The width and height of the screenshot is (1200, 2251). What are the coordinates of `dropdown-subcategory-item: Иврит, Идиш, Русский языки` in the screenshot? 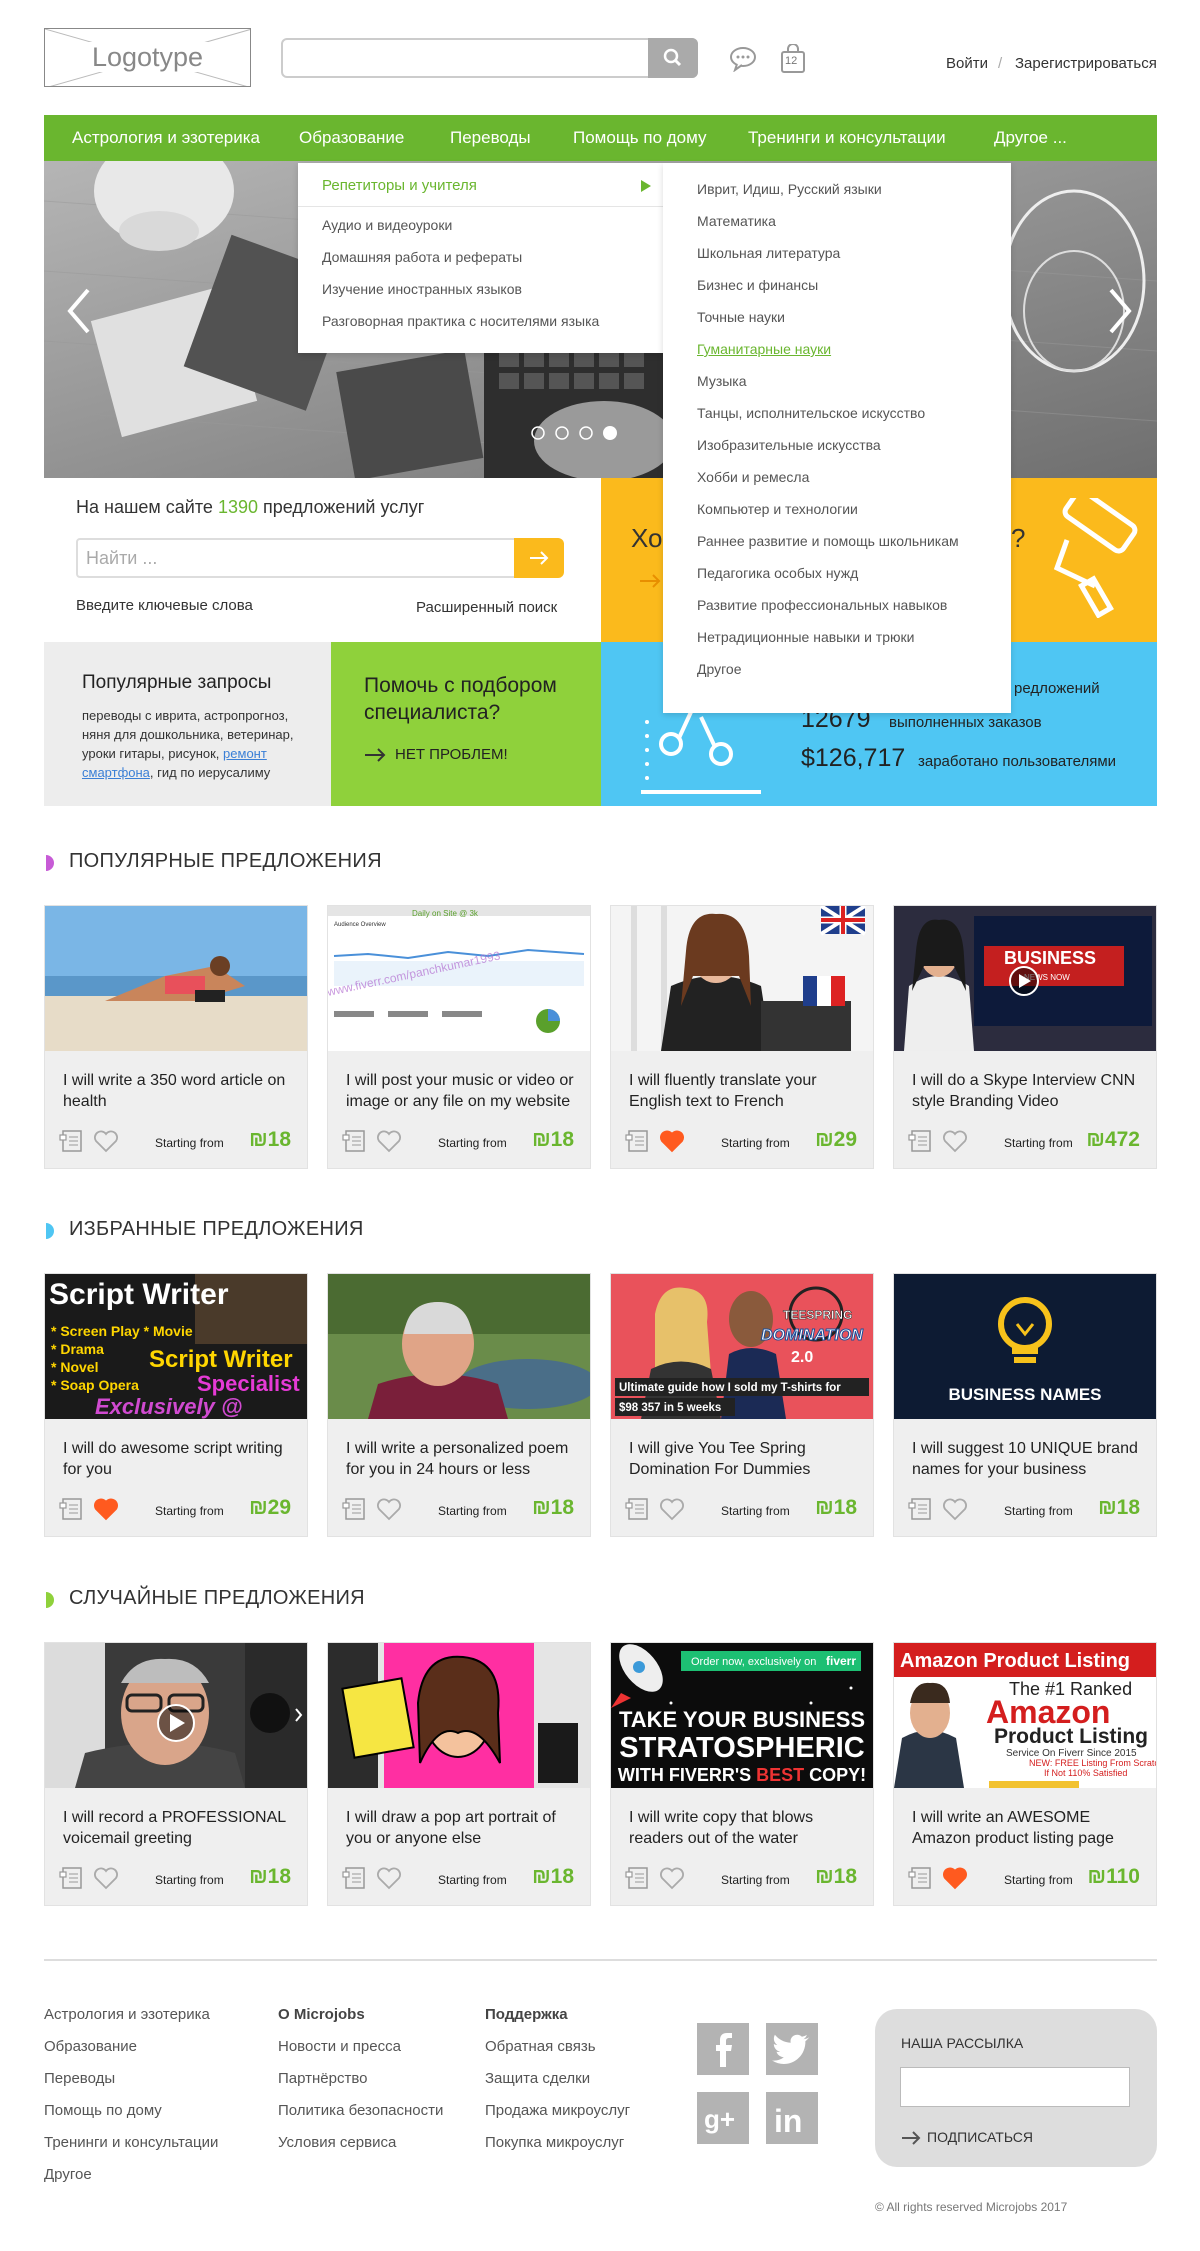 It's located at (789, 189).